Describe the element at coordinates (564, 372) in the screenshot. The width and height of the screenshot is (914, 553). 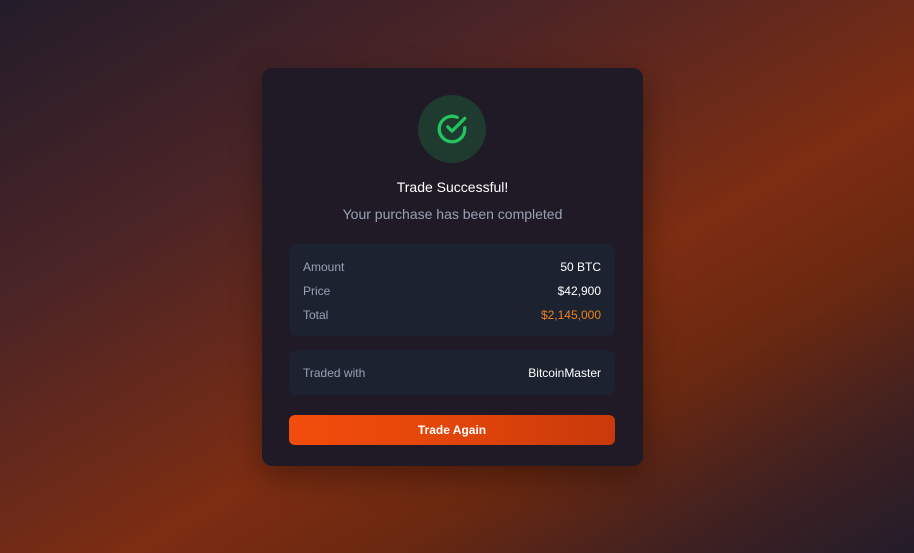
I see `trader-name: BitcoinMaster` at that location.